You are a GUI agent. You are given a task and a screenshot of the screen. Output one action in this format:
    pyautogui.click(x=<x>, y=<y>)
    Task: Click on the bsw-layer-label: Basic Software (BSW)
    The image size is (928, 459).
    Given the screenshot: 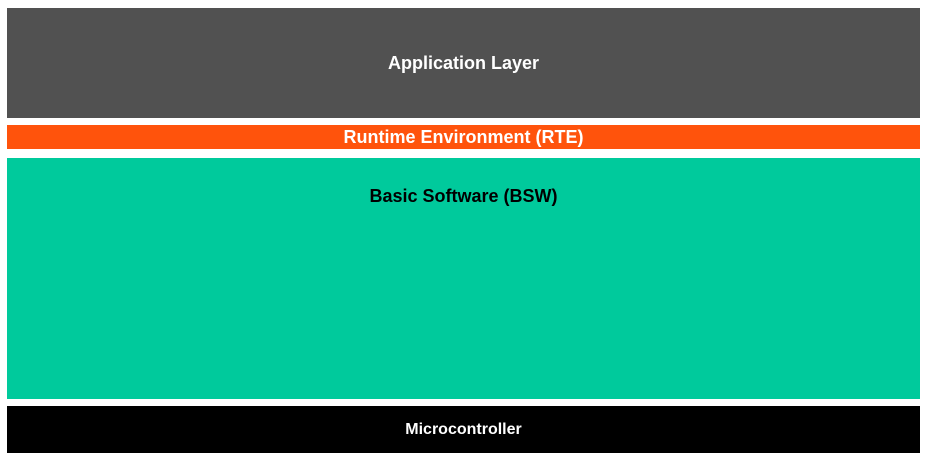 What is the action you would take?
    pyautogui.click(x=463, y=196)
    